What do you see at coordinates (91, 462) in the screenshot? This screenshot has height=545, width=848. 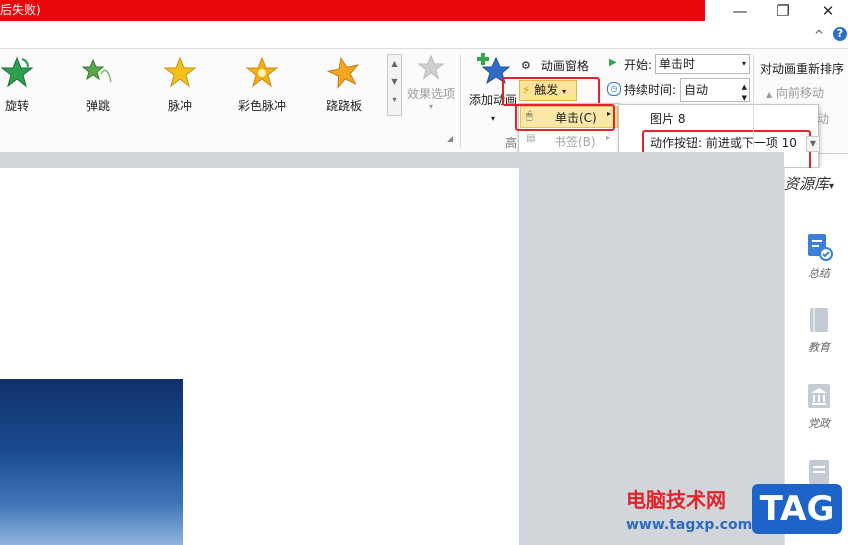 I see `slide-picture` at bounding box center [91, 462].